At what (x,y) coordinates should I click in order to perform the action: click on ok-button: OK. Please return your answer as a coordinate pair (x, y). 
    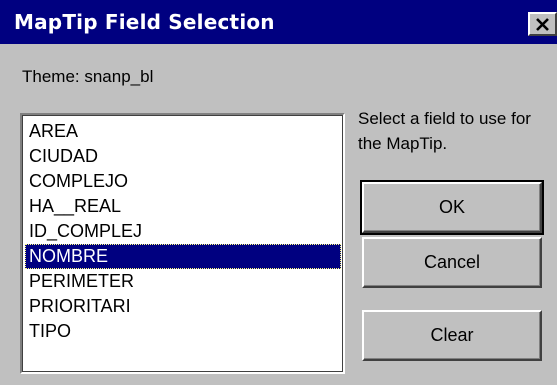
    Looking at the image, I should click on (452, 207).